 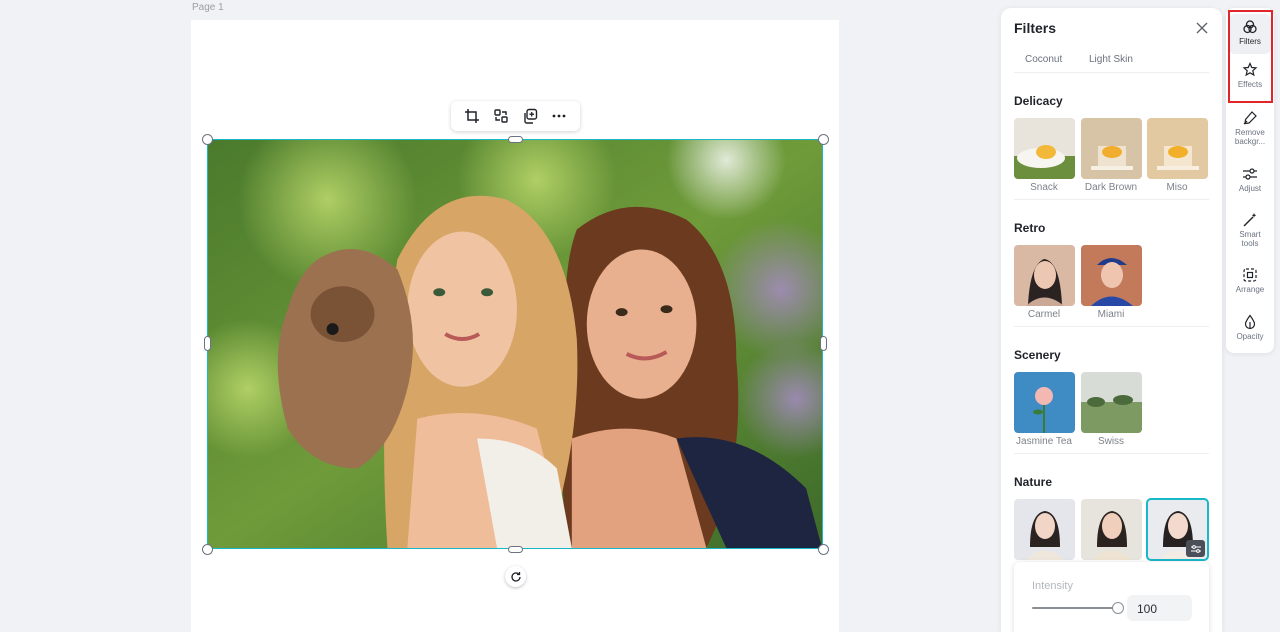 I want to click on page-label: Page 1, so click(x=208, y=7).